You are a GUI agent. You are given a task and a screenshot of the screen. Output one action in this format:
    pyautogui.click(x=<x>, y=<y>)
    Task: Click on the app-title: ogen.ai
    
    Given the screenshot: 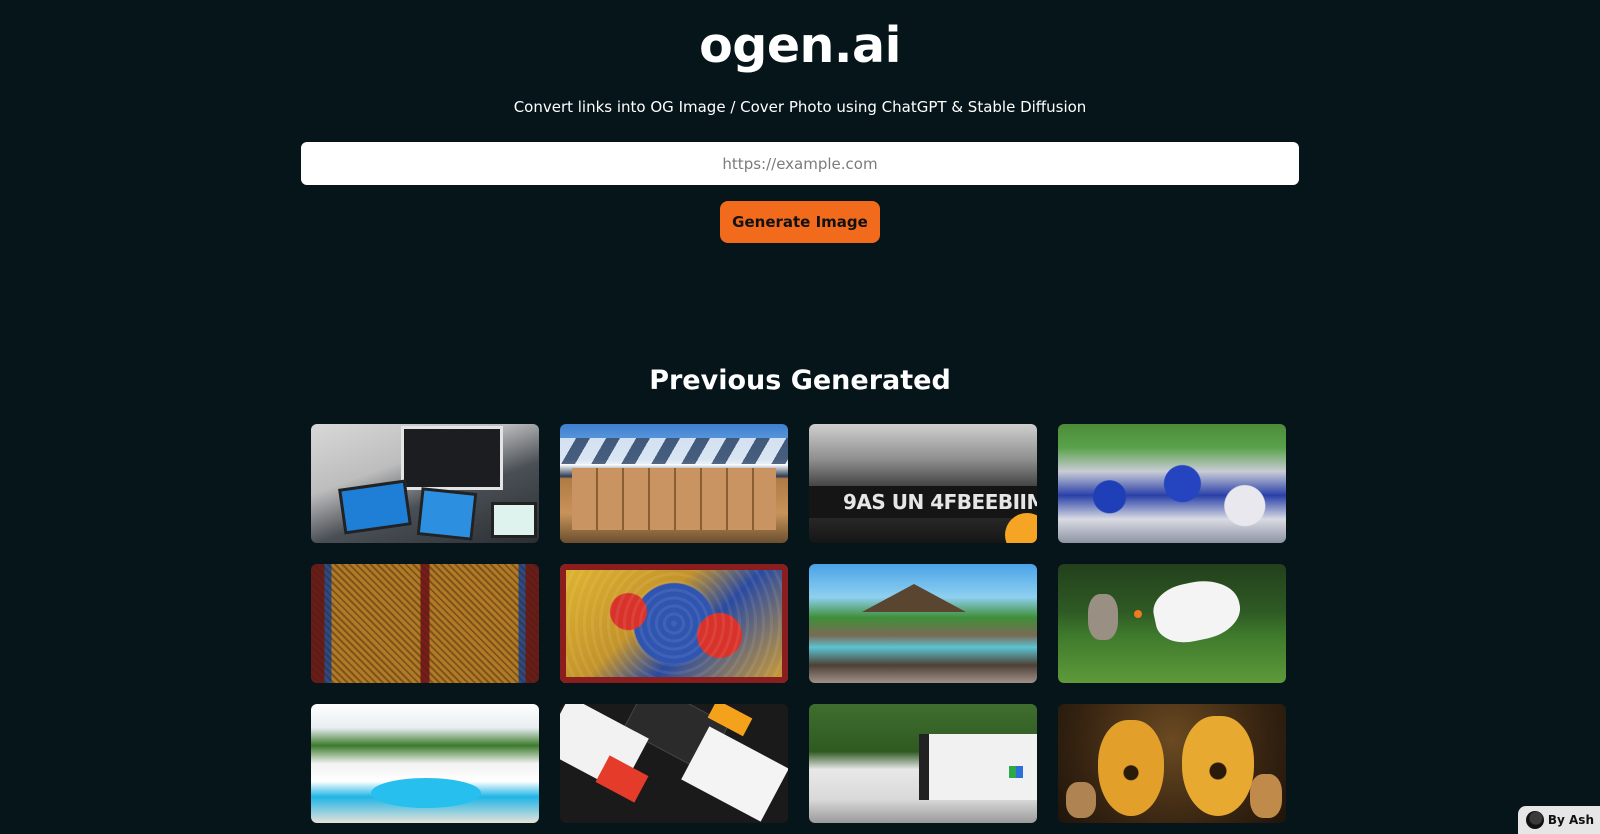 What is the action you would take?
    pyautogui.click(x=800, y=45)
    